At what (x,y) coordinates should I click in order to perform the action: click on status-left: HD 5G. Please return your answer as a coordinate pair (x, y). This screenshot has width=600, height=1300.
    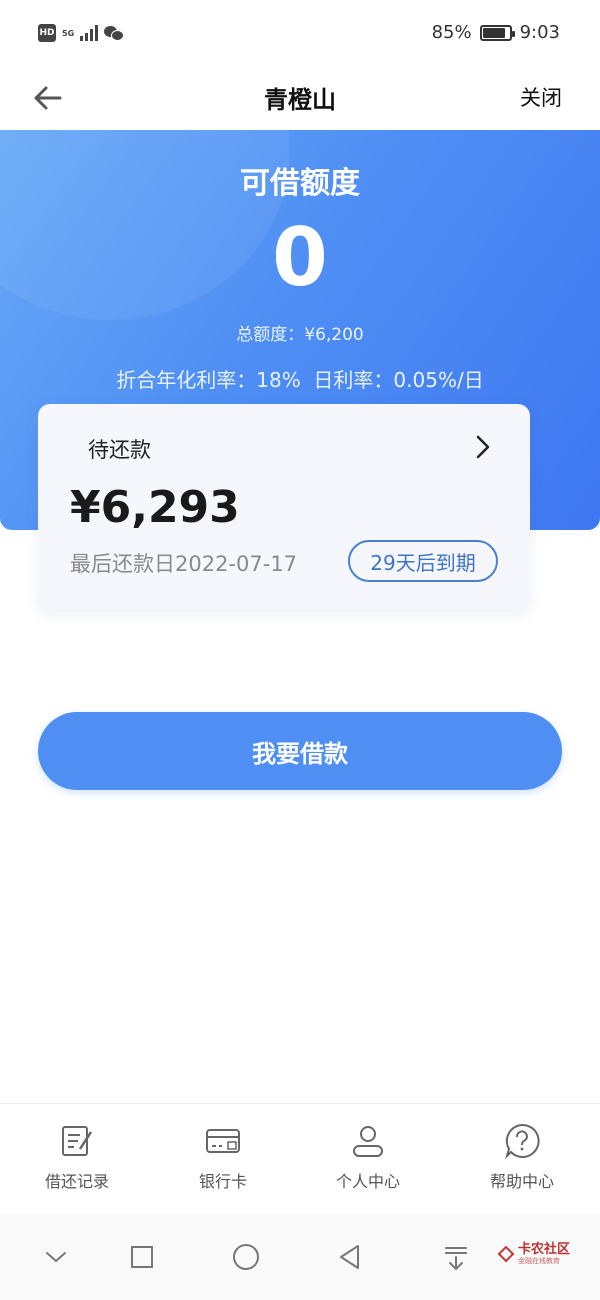
    Looking at the image, I should click on (81, 33).